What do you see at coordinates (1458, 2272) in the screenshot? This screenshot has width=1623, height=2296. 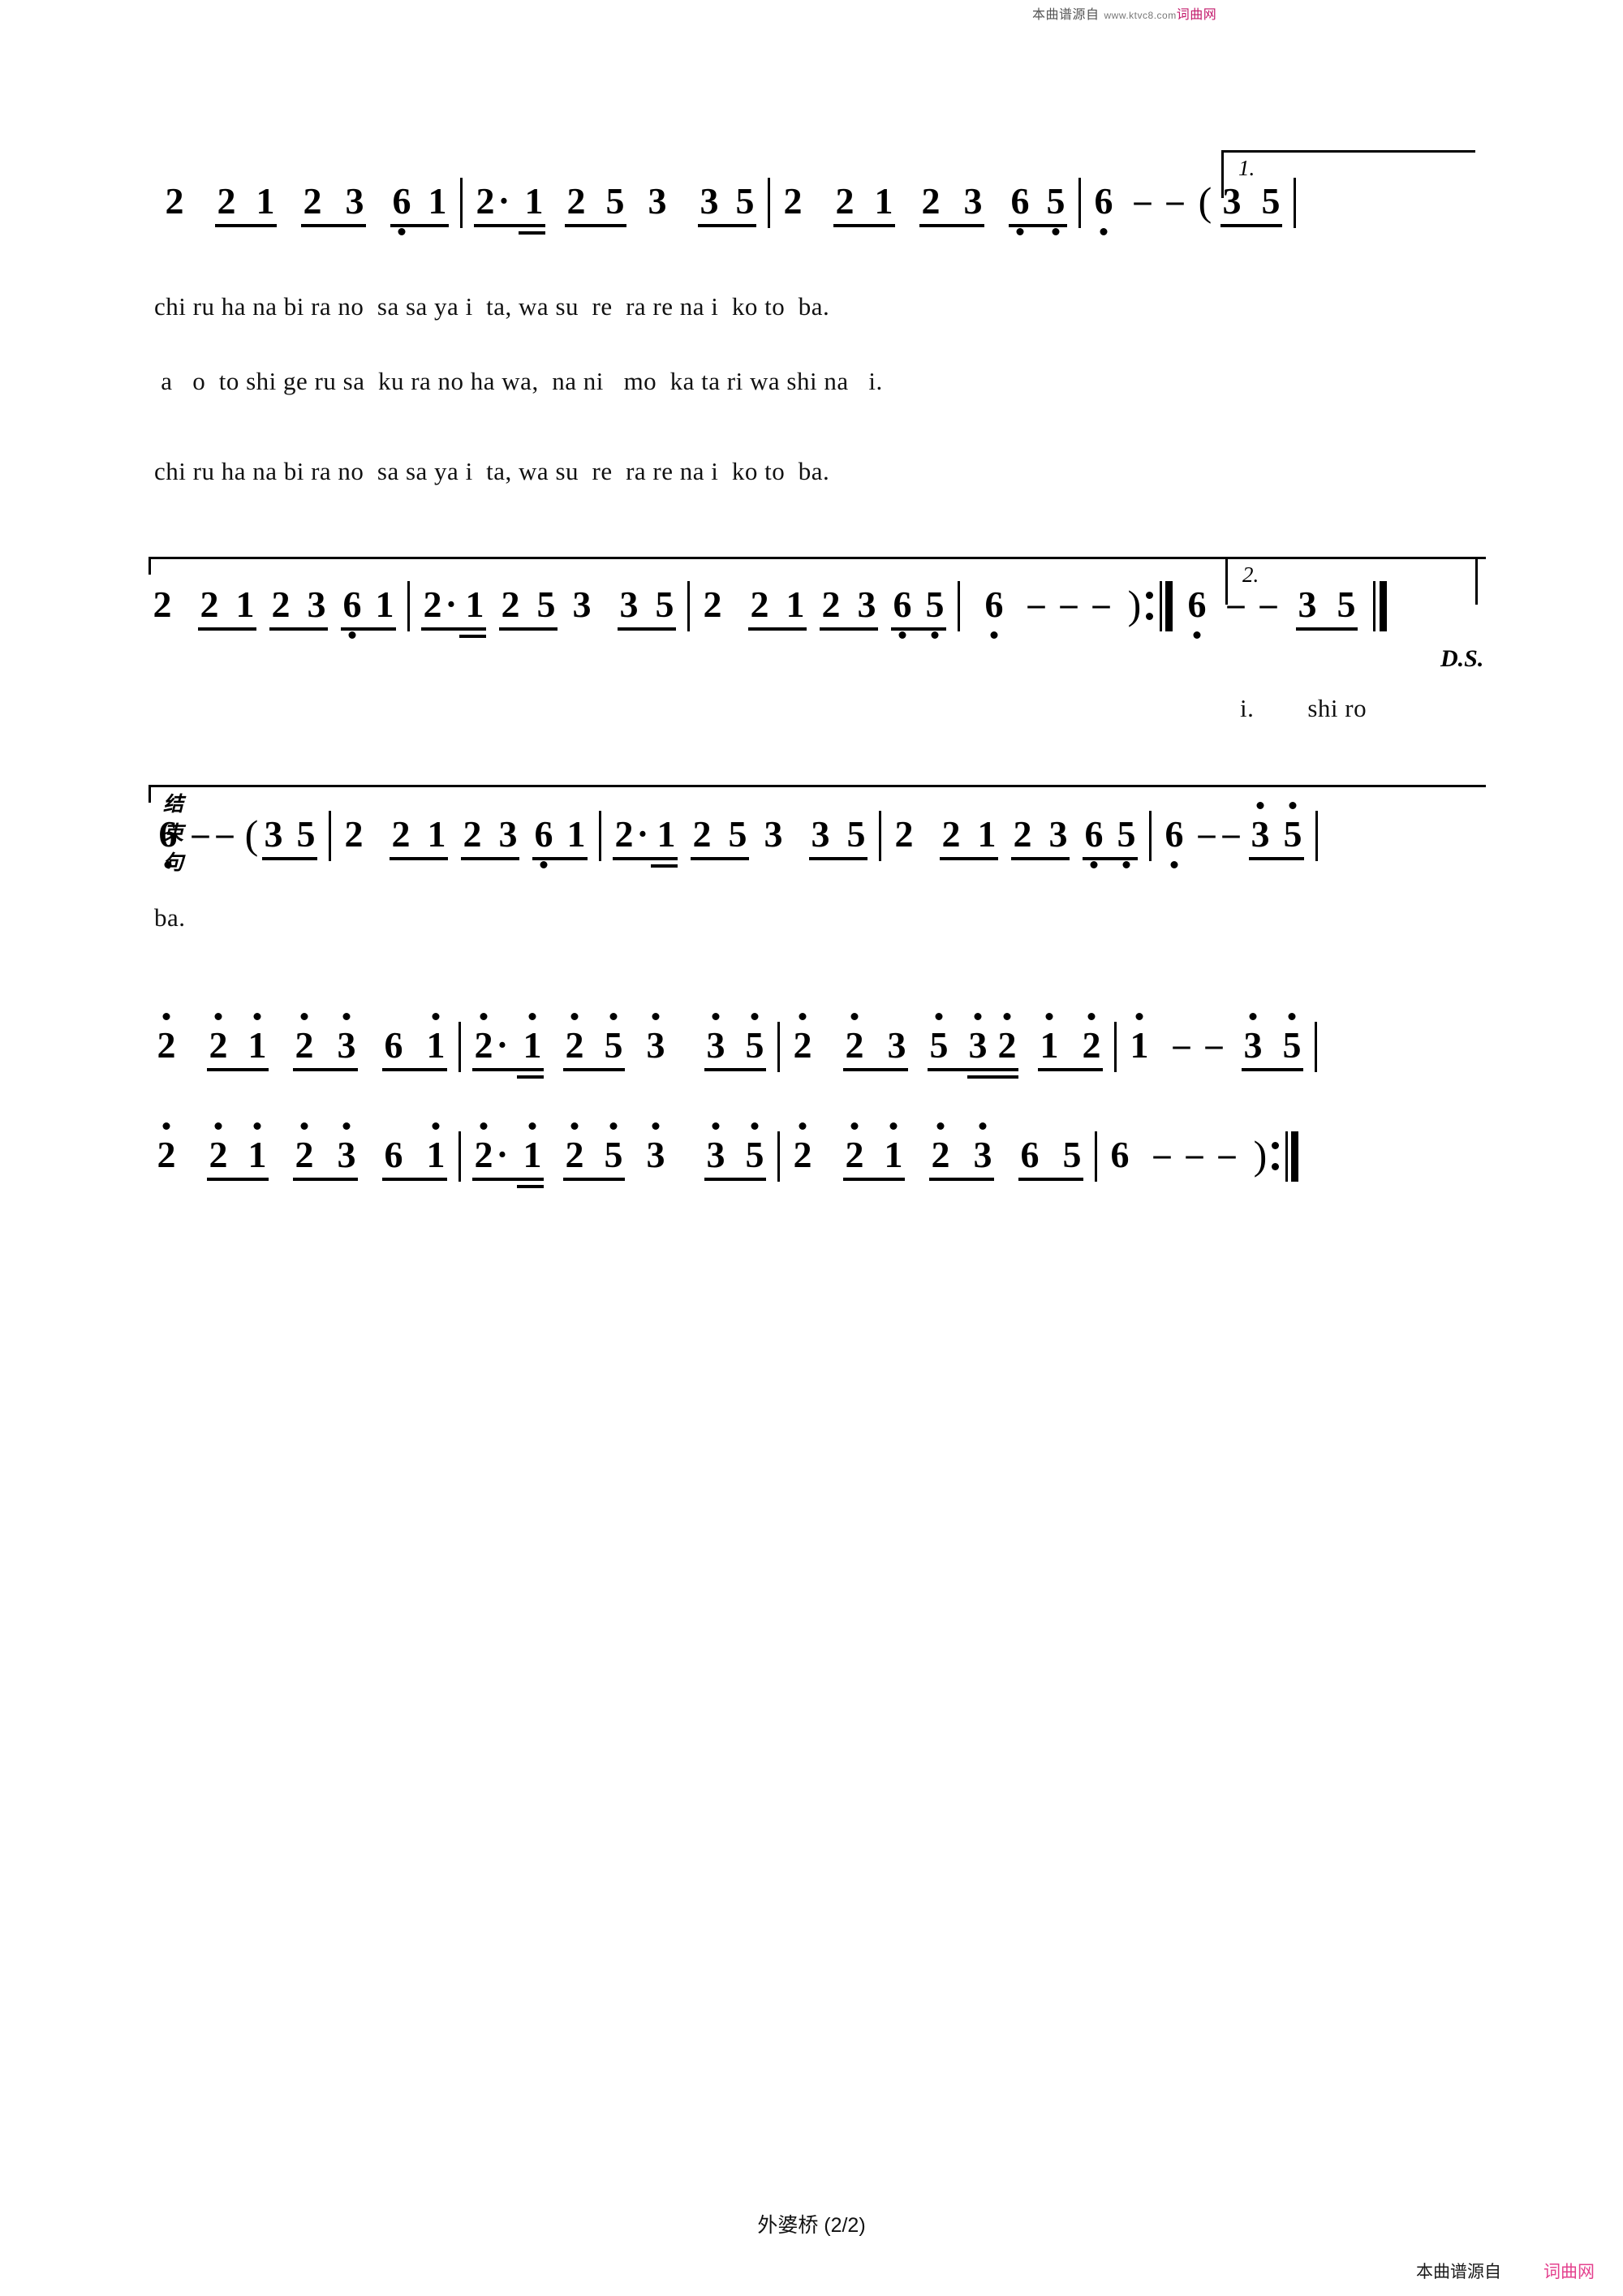 I see `watermark-bottom-label: 本曲谱源自` at bounding box center [1458, 2272].